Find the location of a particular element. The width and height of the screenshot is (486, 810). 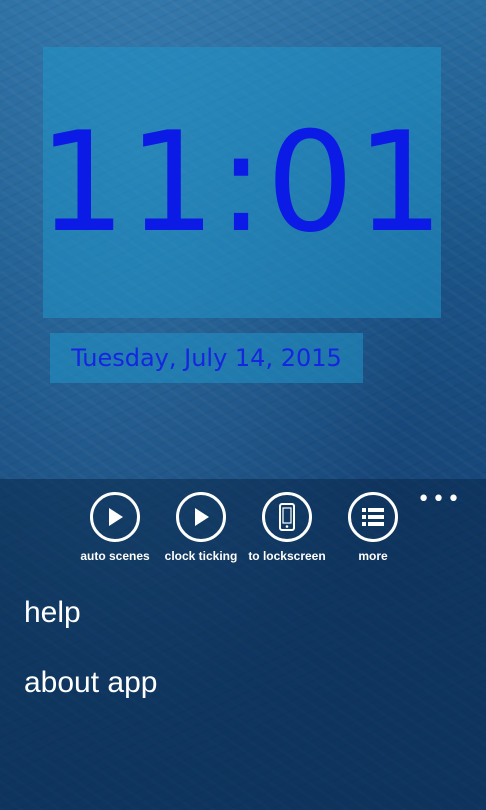

app-bar-buttons: auto scenes clock ticking to lockscreen is located at coordinates (242, 532).